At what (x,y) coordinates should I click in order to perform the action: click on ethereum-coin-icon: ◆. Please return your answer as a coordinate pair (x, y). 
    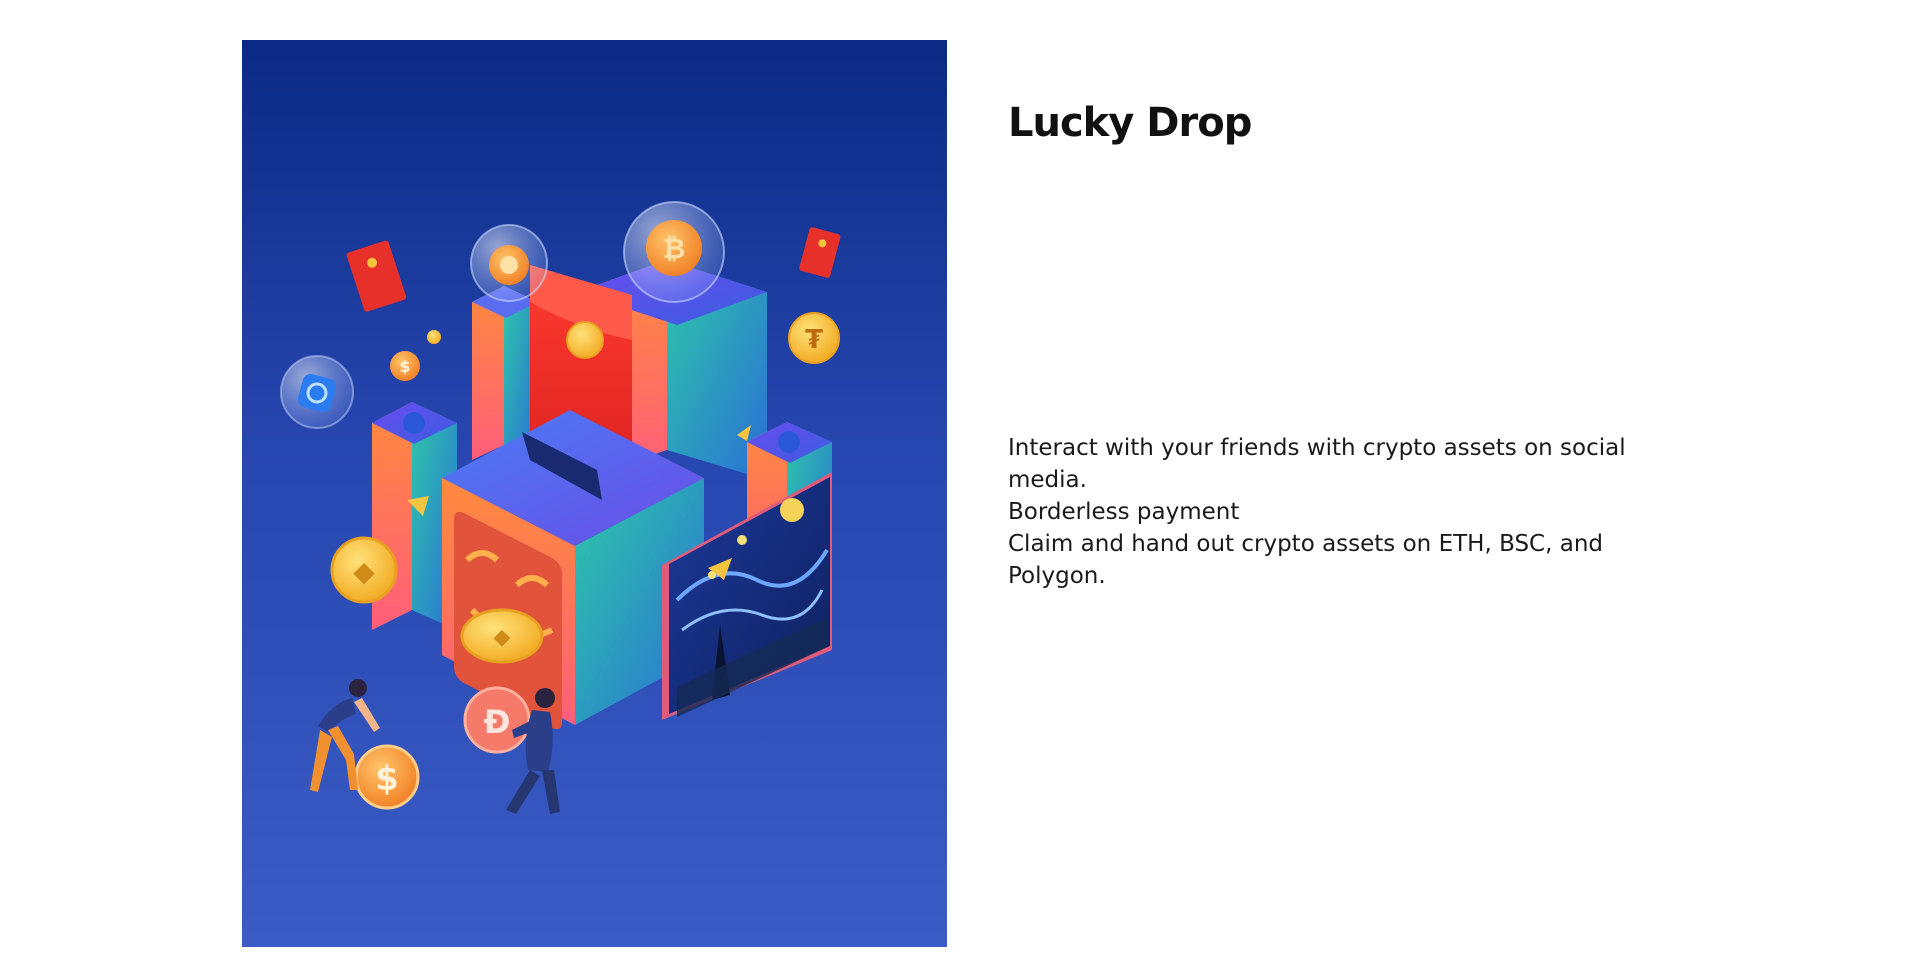
    Looking at the image, I should click on (364, 570).